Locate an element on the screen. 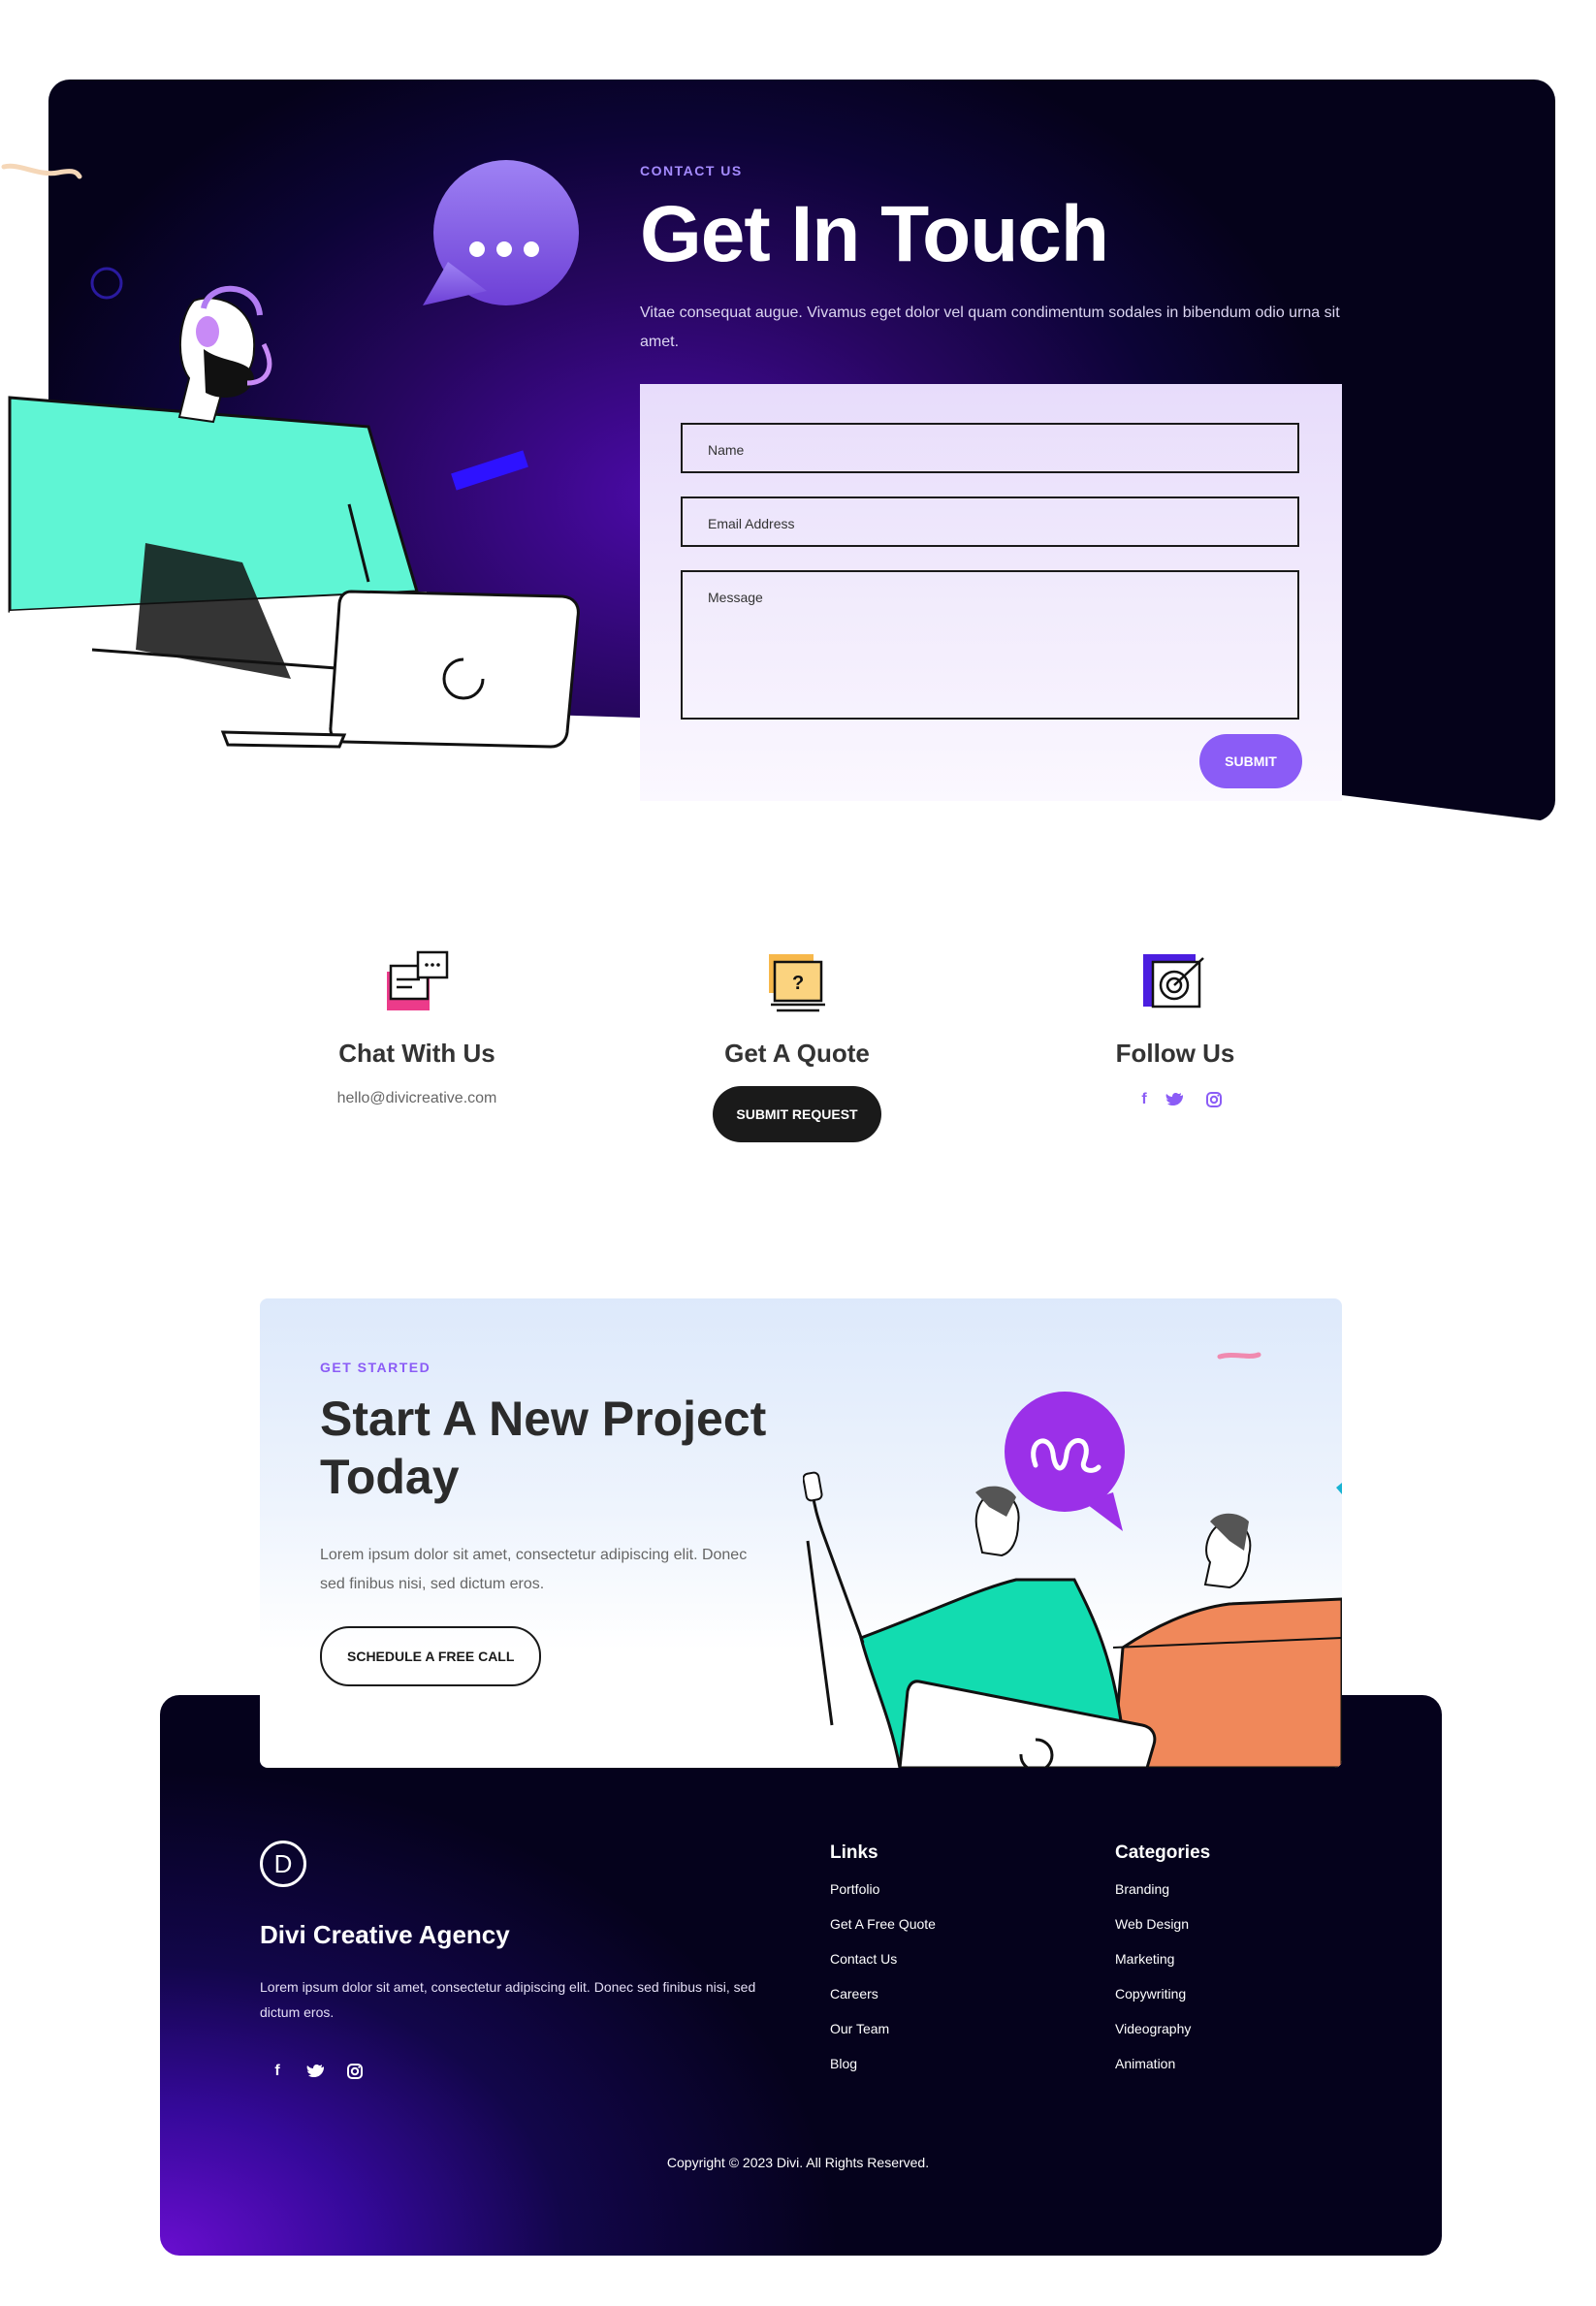 The height and width of the screenshot is (2306, 1596). footer-category-link: Copywriting is located at coordinates (1153, 2003).